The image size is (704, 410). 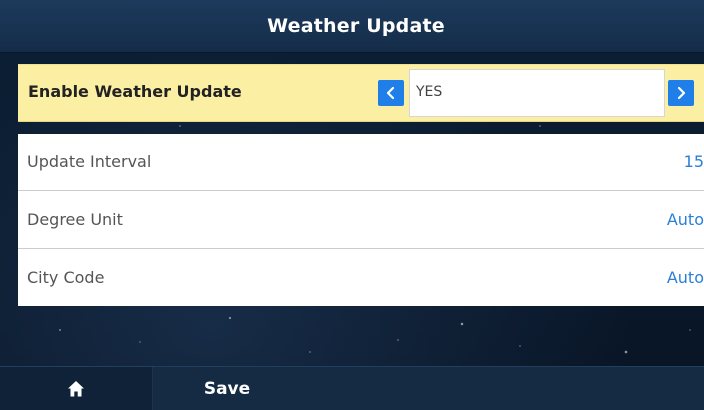 I want to click on chevron-right-icon, so click(x=681, y=93).